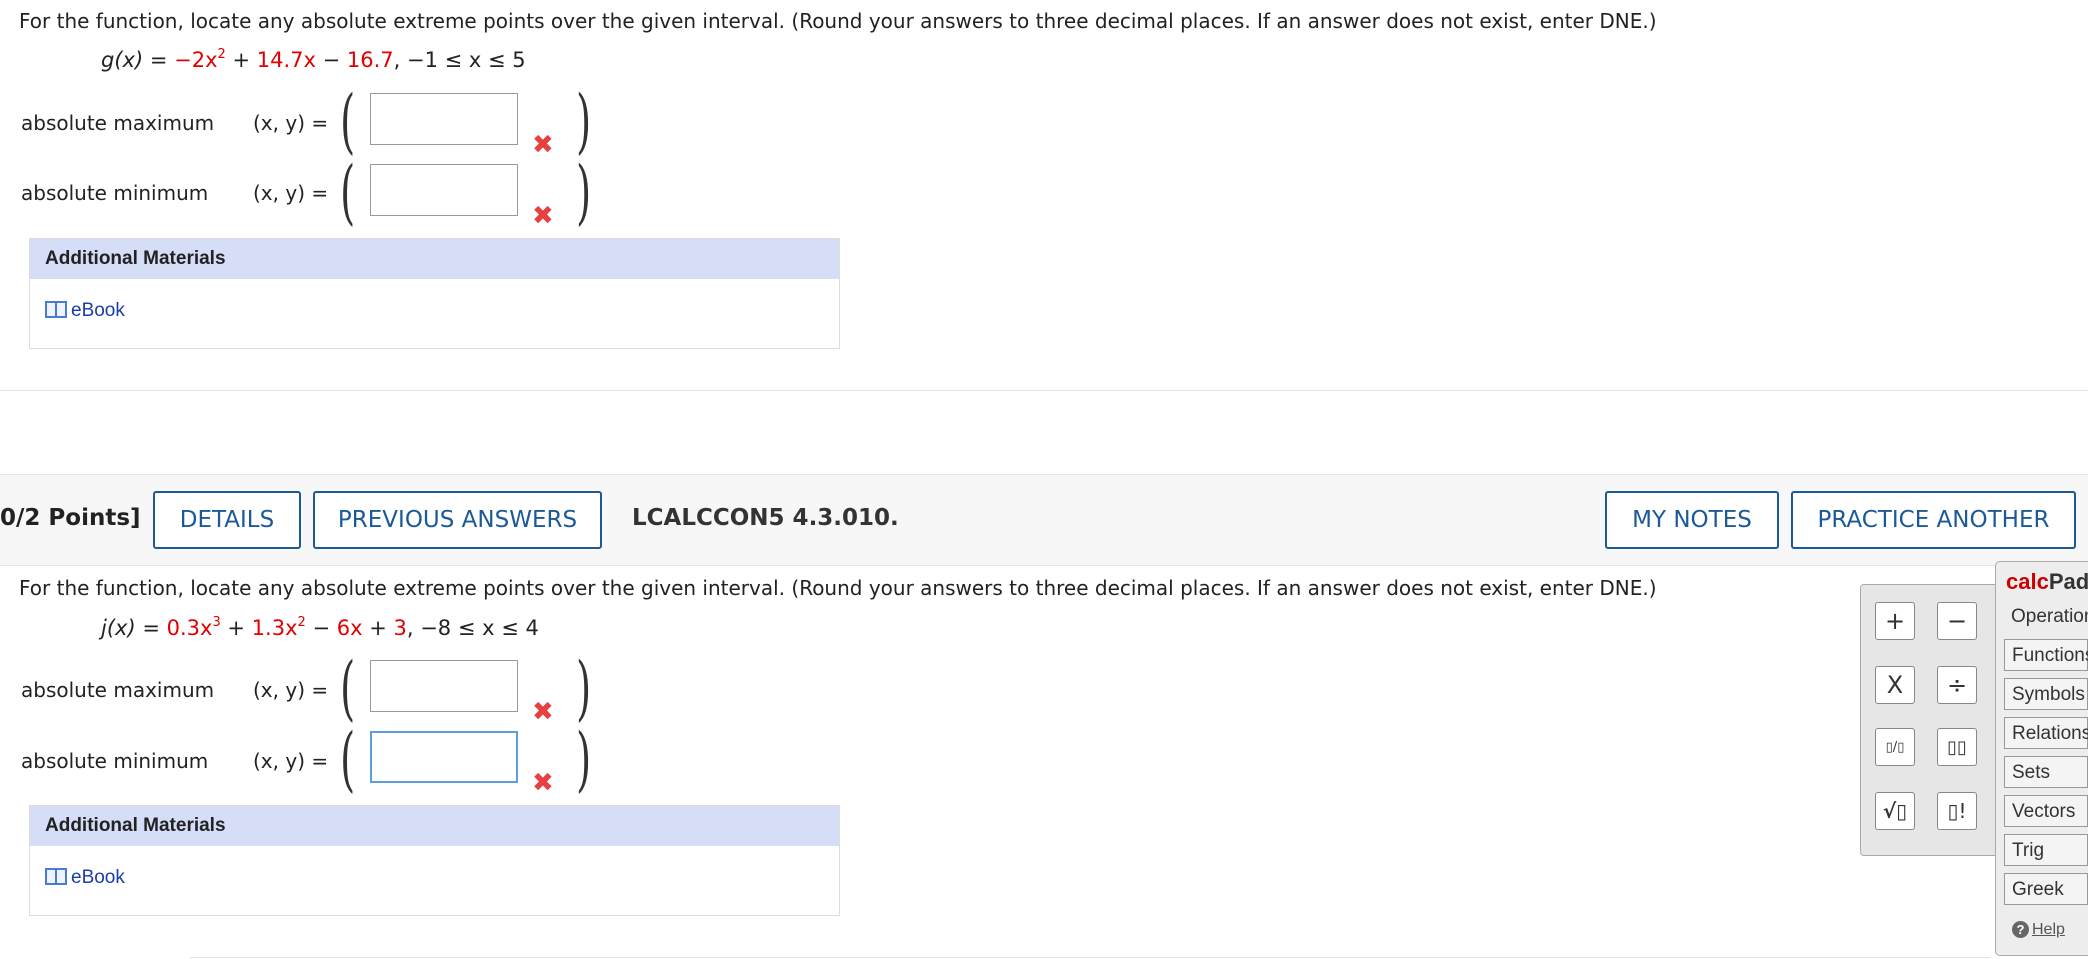  Describe the element at coordinates (1957, 685) in the screenshot. I see `divide-key: ÷` at that location.